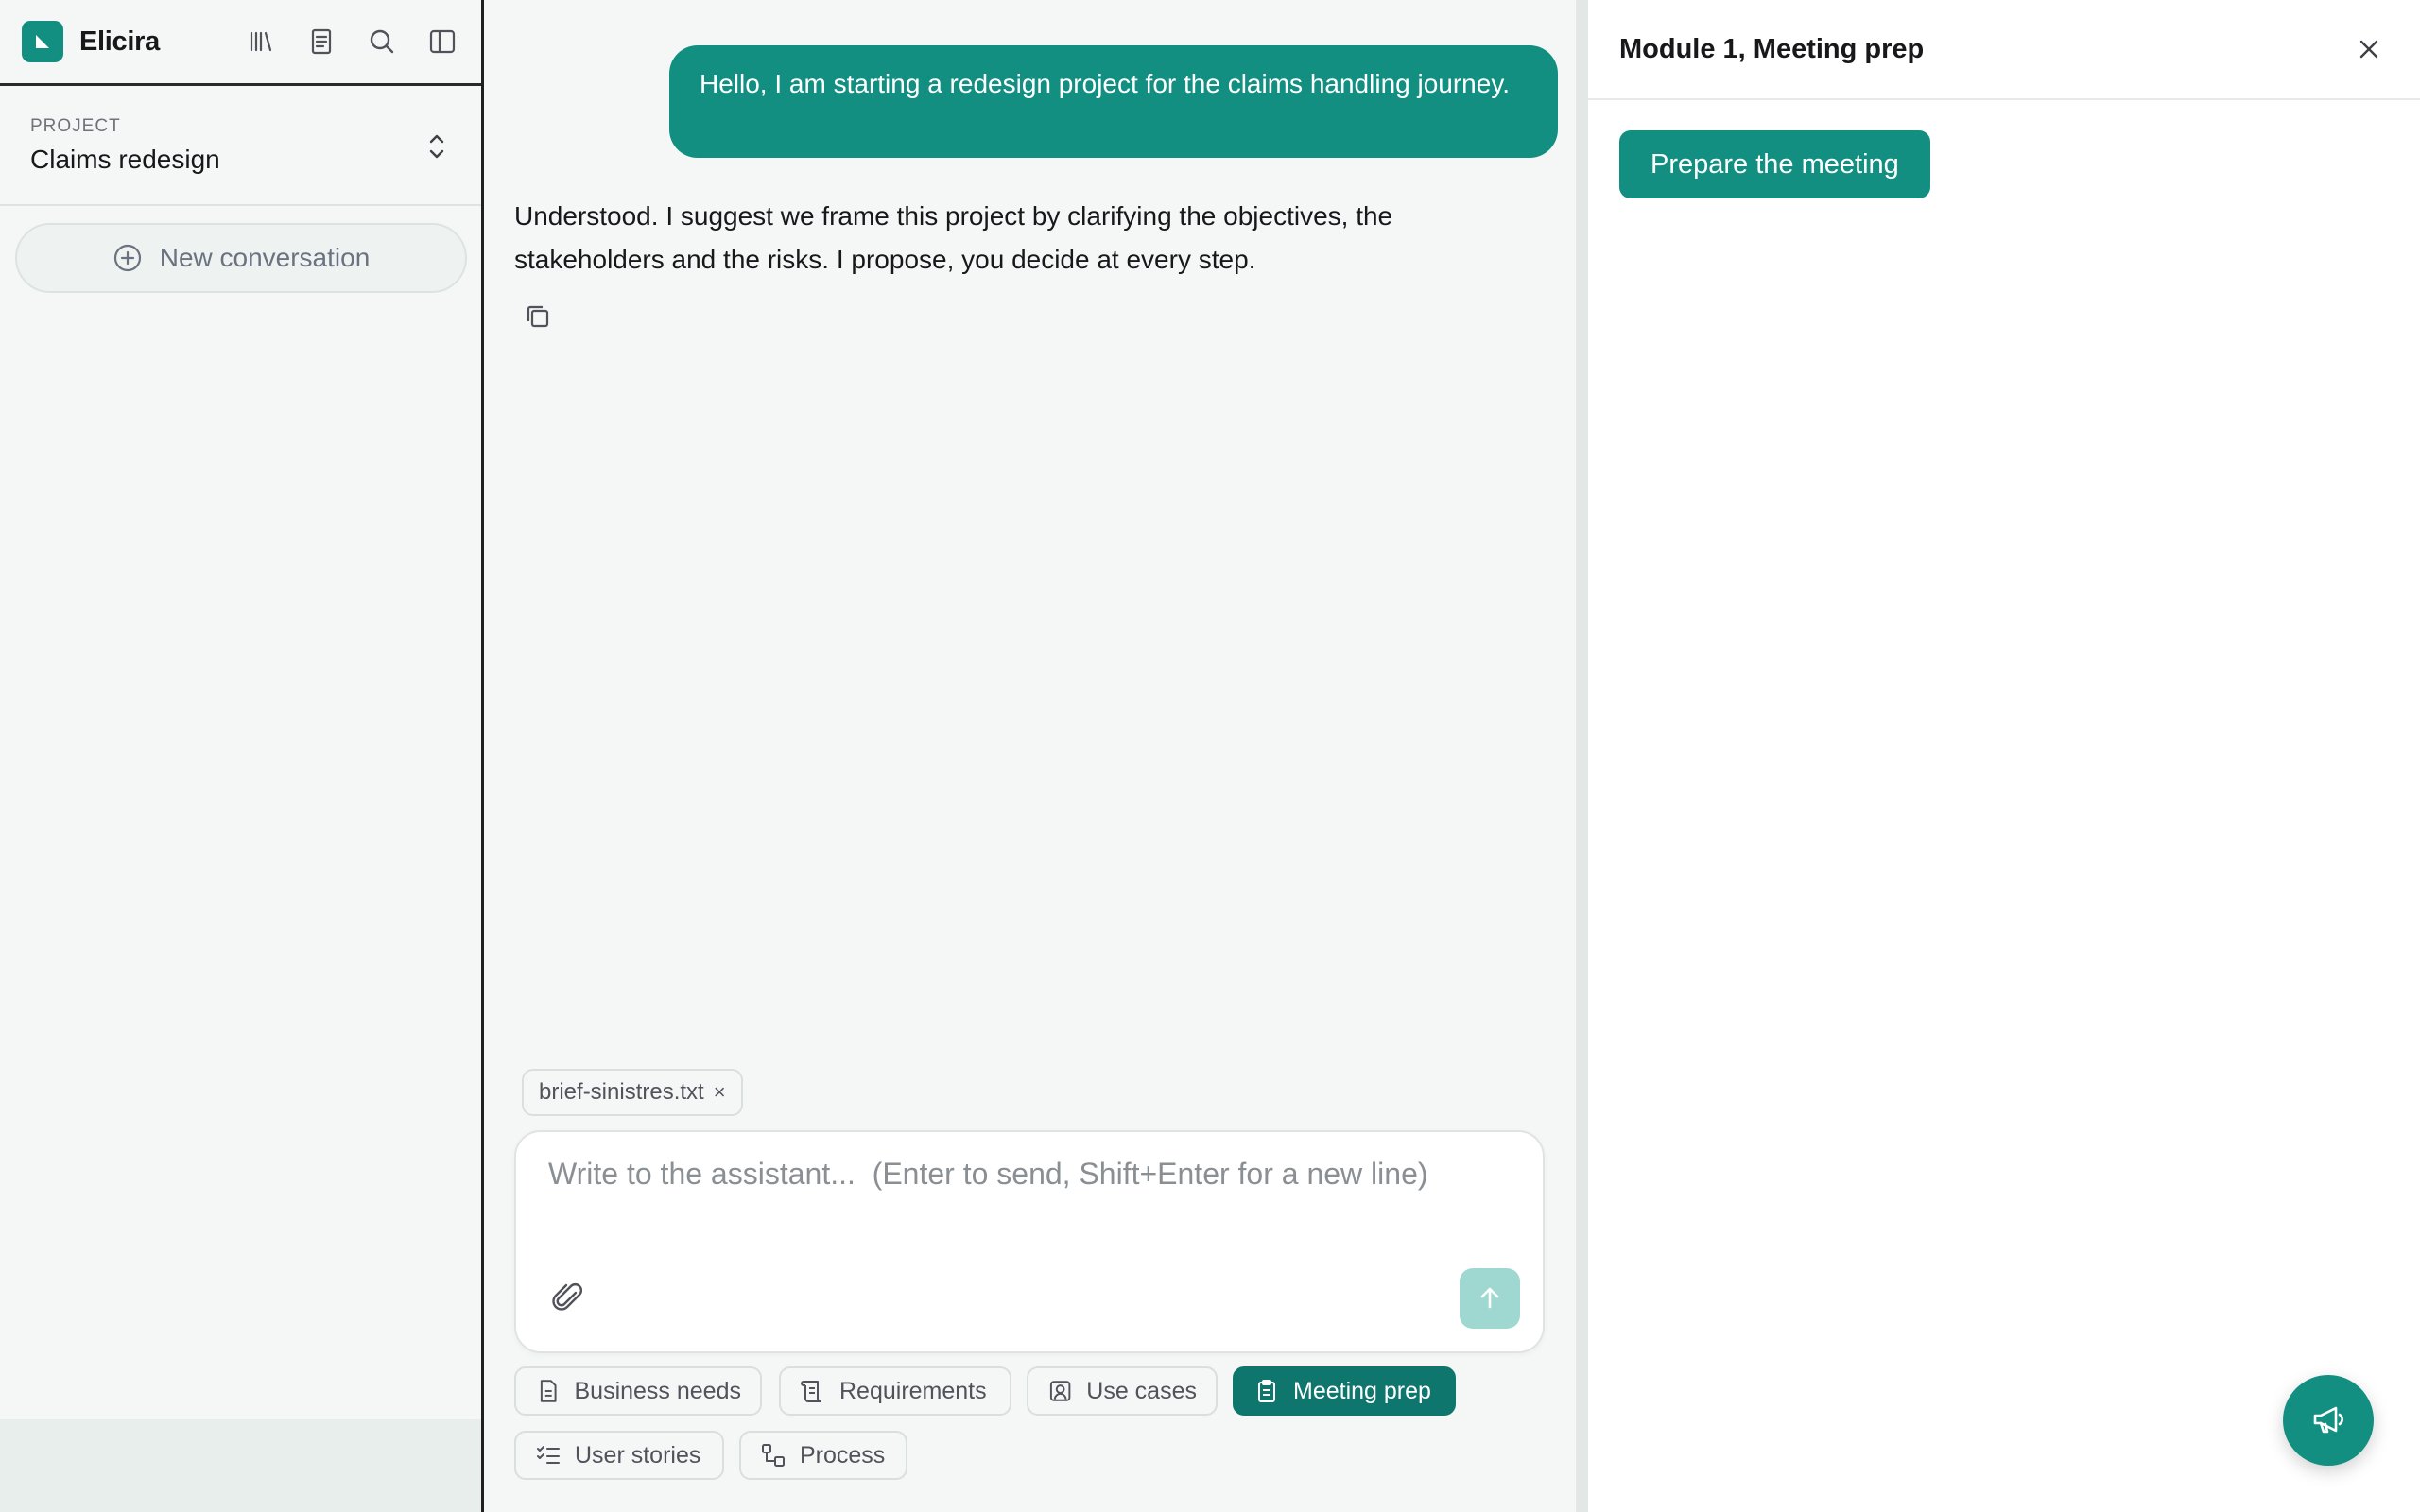 The image size is (2420, 1512). What do you see at coordinates (265, 257) in the screenshot?
I see `new-conversation-label: New conversation` at bounding box center [265, 257].